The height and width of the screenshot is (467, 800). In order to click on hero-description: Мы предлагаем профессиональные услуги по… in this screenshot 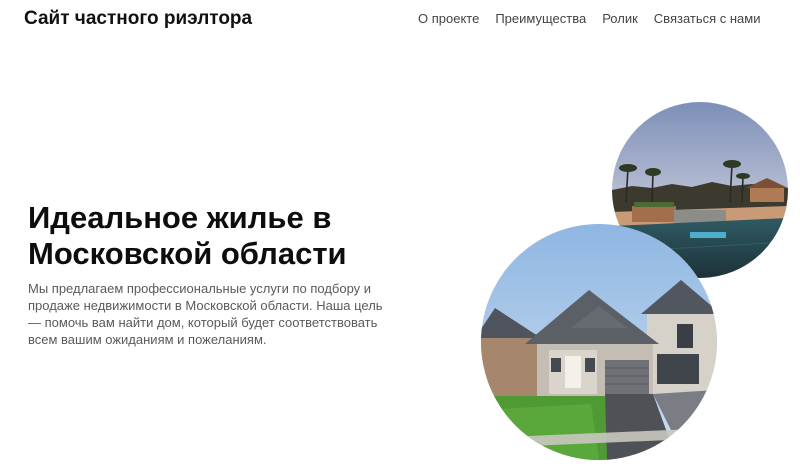, I will do `click(205, 314)`.